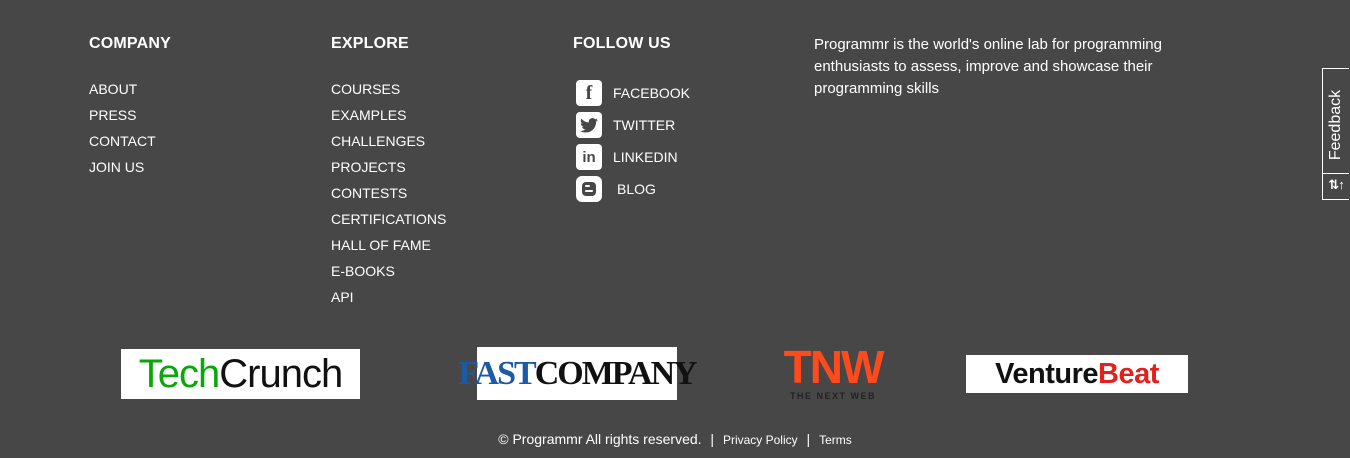  Describe the element at coordinates (130, 119) in the screenshot. I see `company-link-press: PRESS` at that location.